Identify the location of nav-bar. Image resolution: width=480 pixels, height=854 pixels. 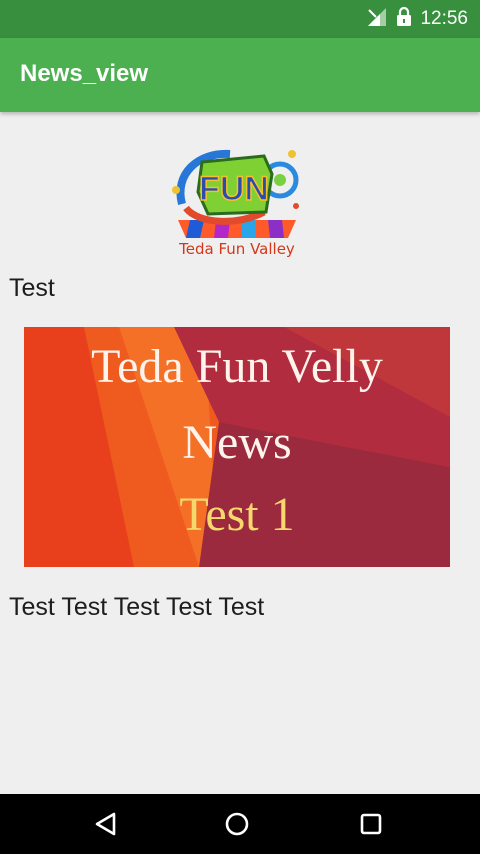
(240, 824).